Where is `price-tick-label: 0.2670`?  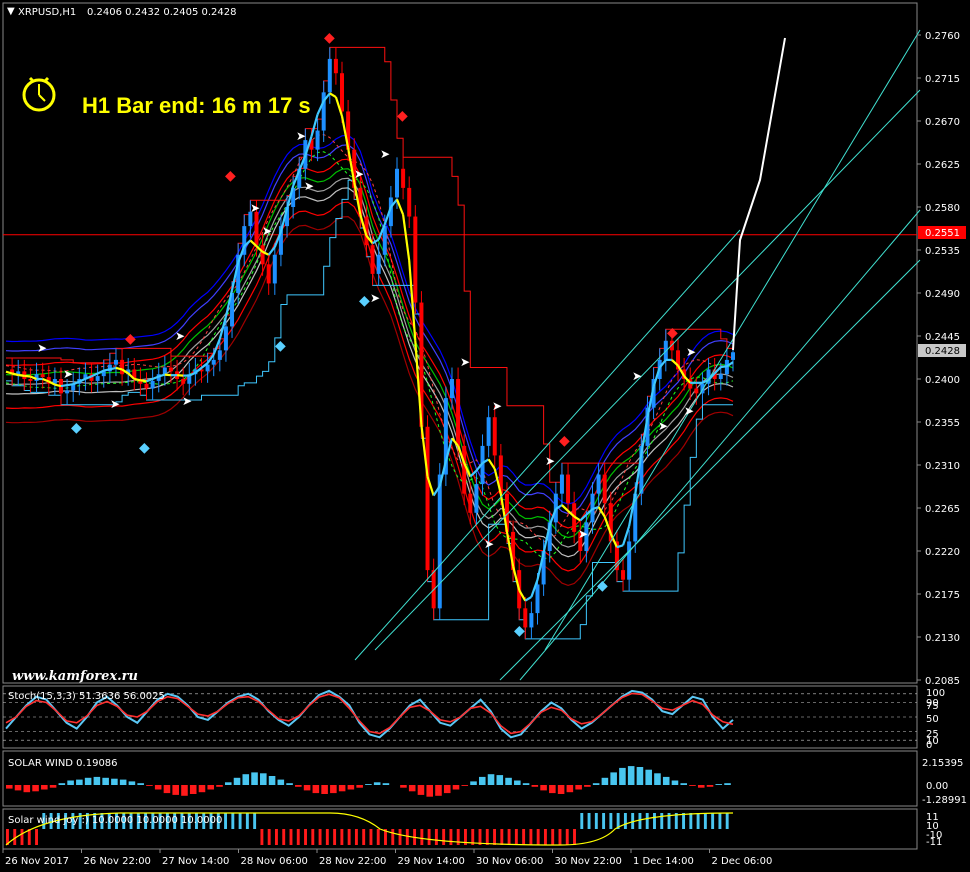 price-tick-label: 0.2670 is located at coordinates (942, 122).